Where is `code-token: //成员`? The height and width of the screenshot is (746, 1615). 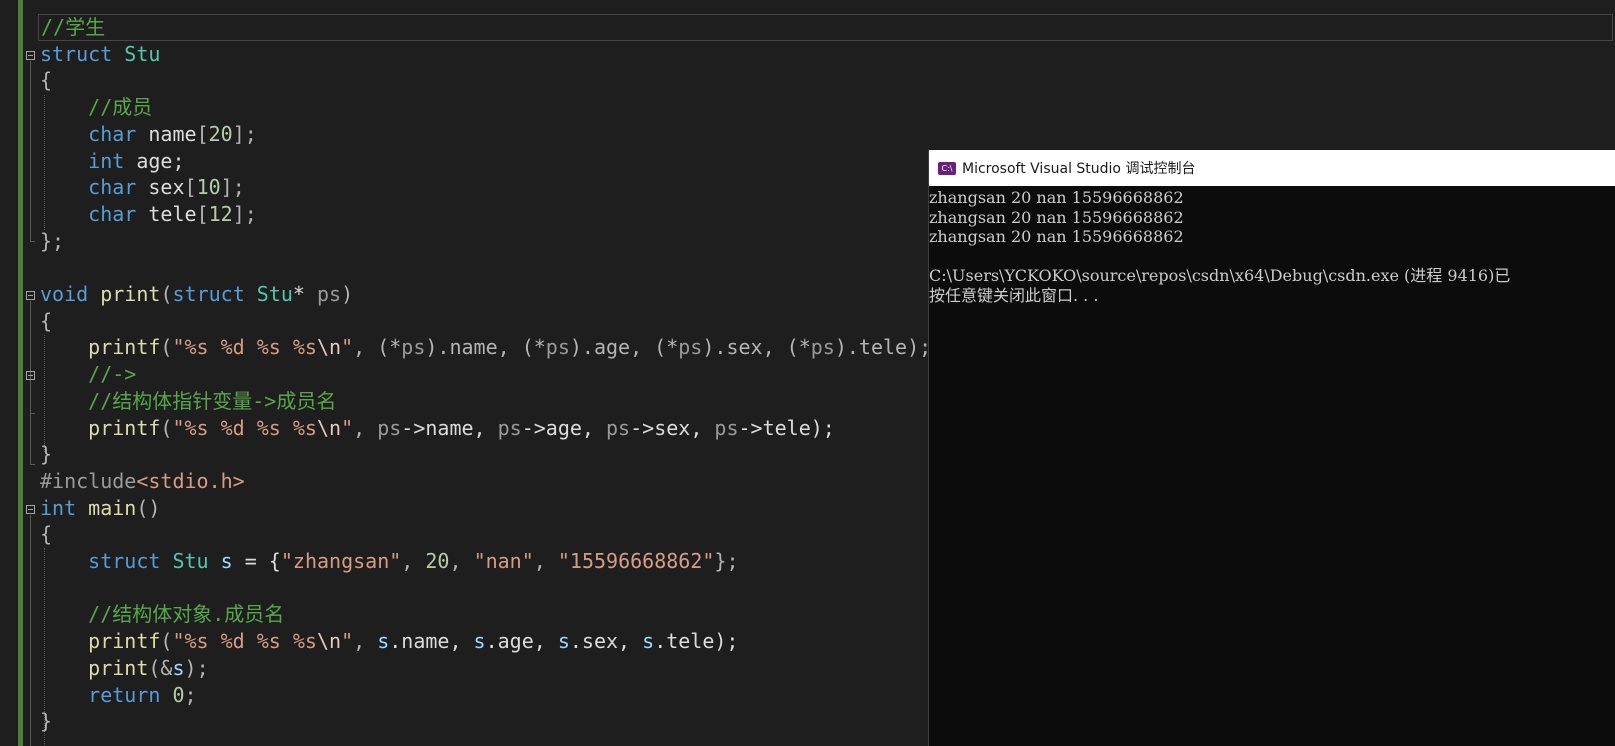
code-token: //成员 is located at coordinates (96, 107).